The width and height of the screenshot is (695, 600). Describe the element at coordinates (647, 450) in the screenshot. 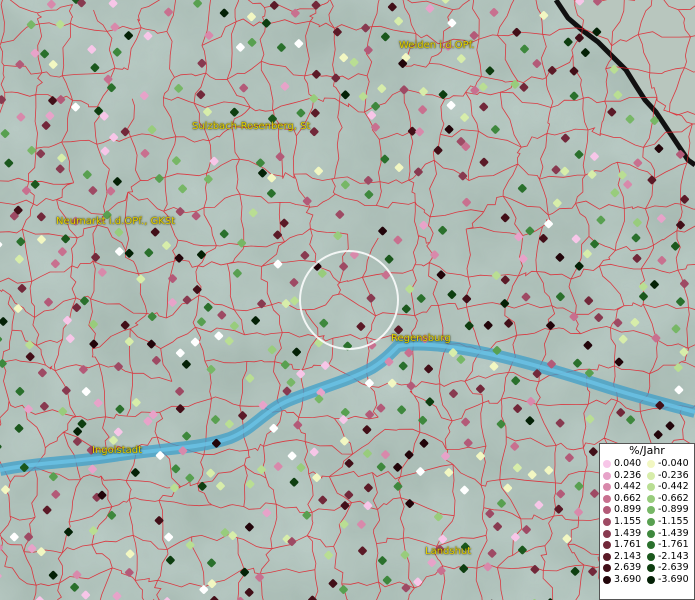

I see `legend-title: %/Jahr` at that location.